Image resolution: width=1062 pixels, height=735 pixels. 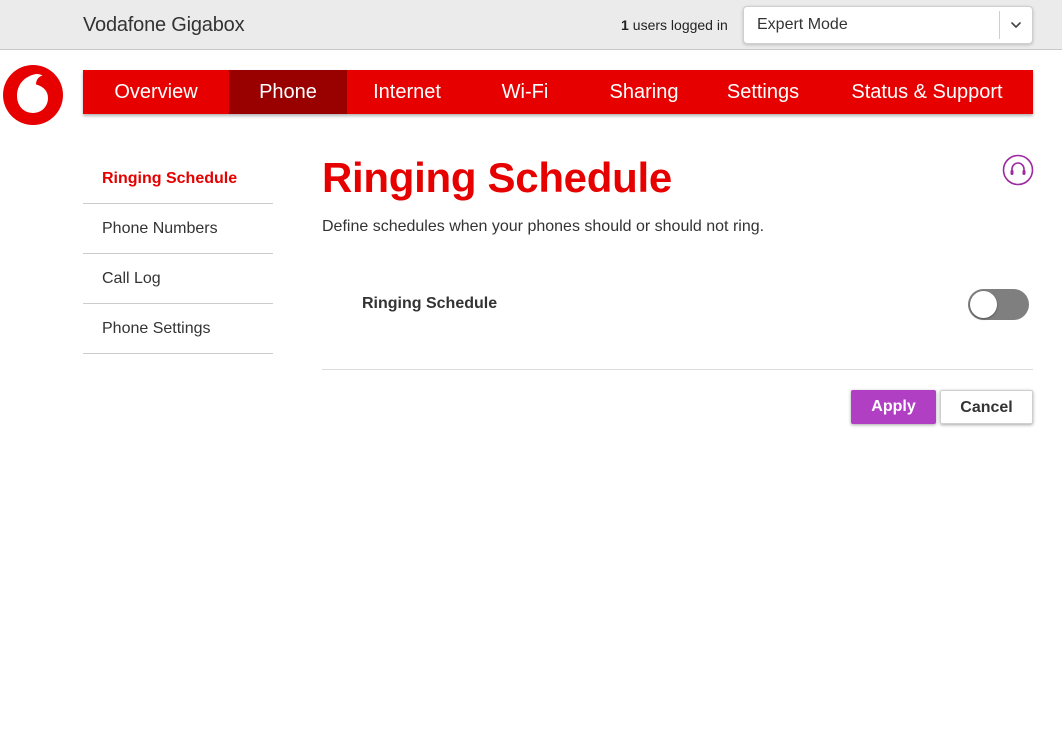 I want to click on mode-select: Expert Mode, so click(x=888, y=25).